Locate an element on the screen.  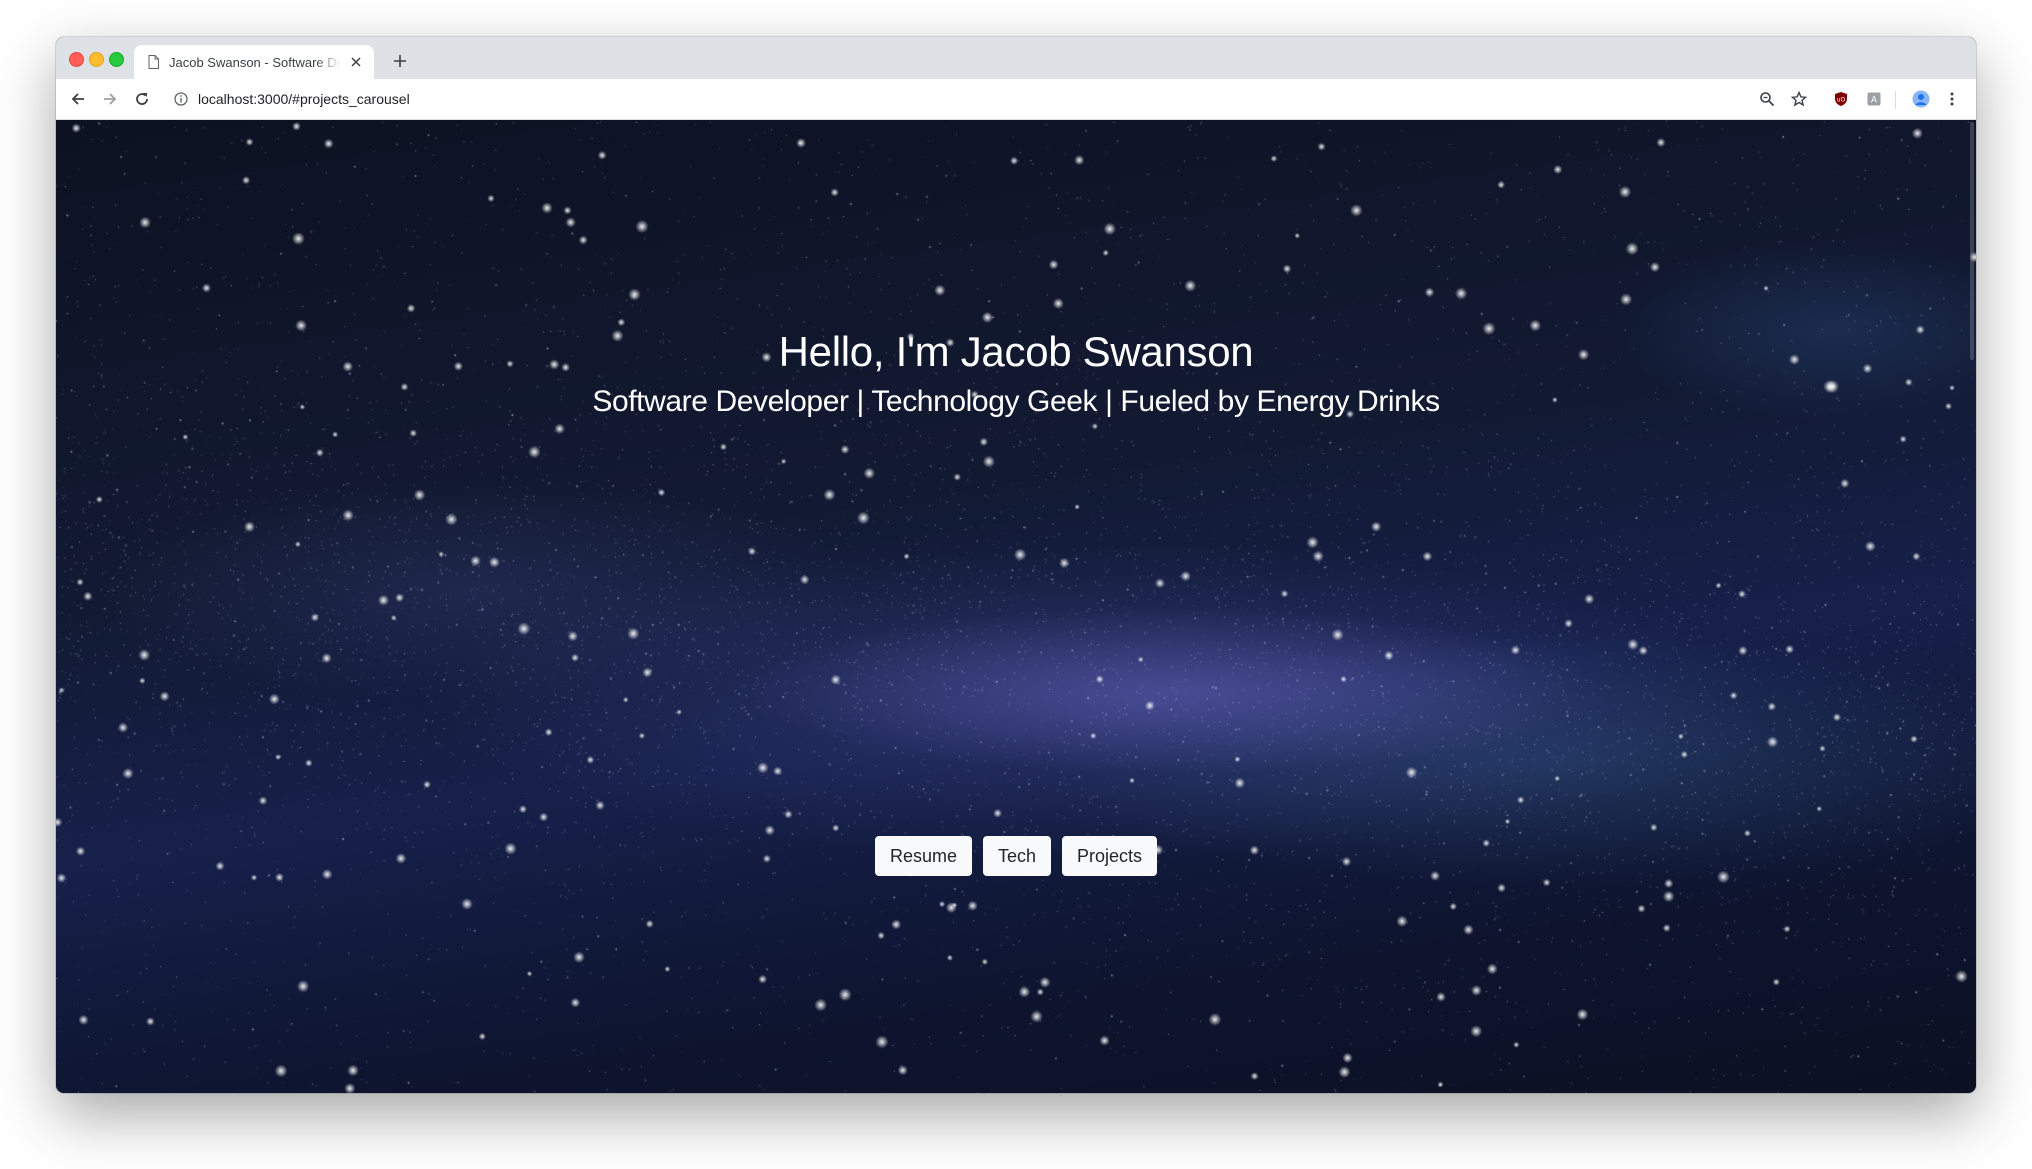
extension-icon: A is located at coordinates (1874, 99).